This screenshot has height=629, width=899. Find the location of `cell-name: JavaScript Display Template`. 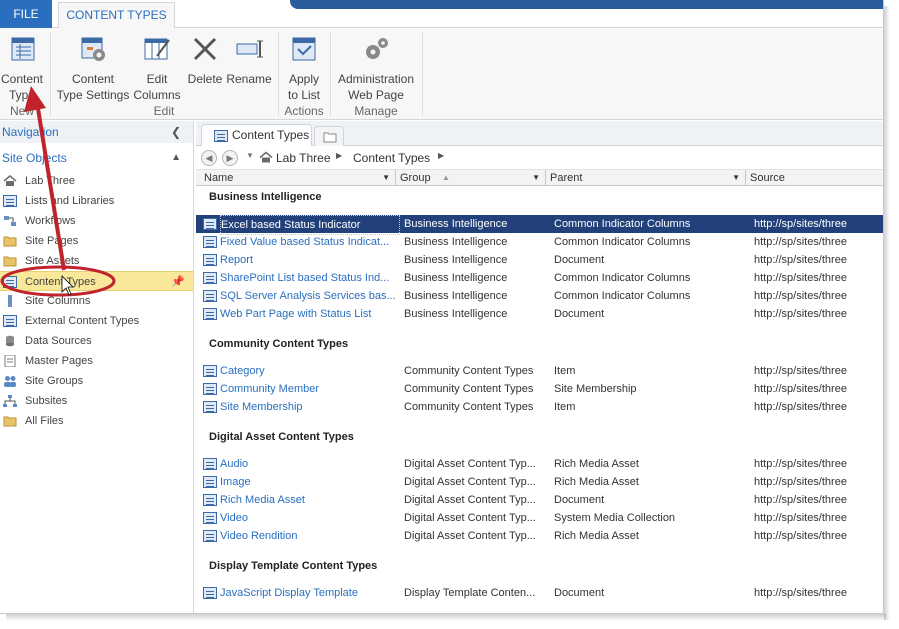

cell-name: JavaScript Display Template is located at coordinates (310, 593).